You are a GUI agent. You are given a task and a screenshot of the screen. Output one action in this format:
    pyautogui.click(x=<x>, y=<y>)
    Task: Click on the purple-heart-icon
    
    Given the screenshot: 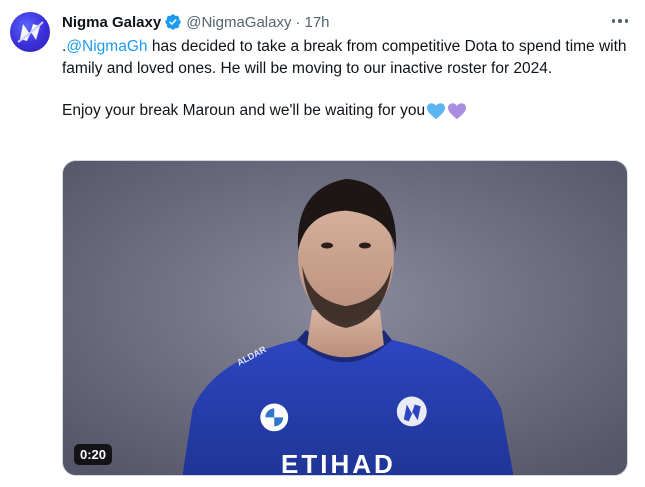 What is the action you would take?
    pyautogui.click(x=457, y=110)
    